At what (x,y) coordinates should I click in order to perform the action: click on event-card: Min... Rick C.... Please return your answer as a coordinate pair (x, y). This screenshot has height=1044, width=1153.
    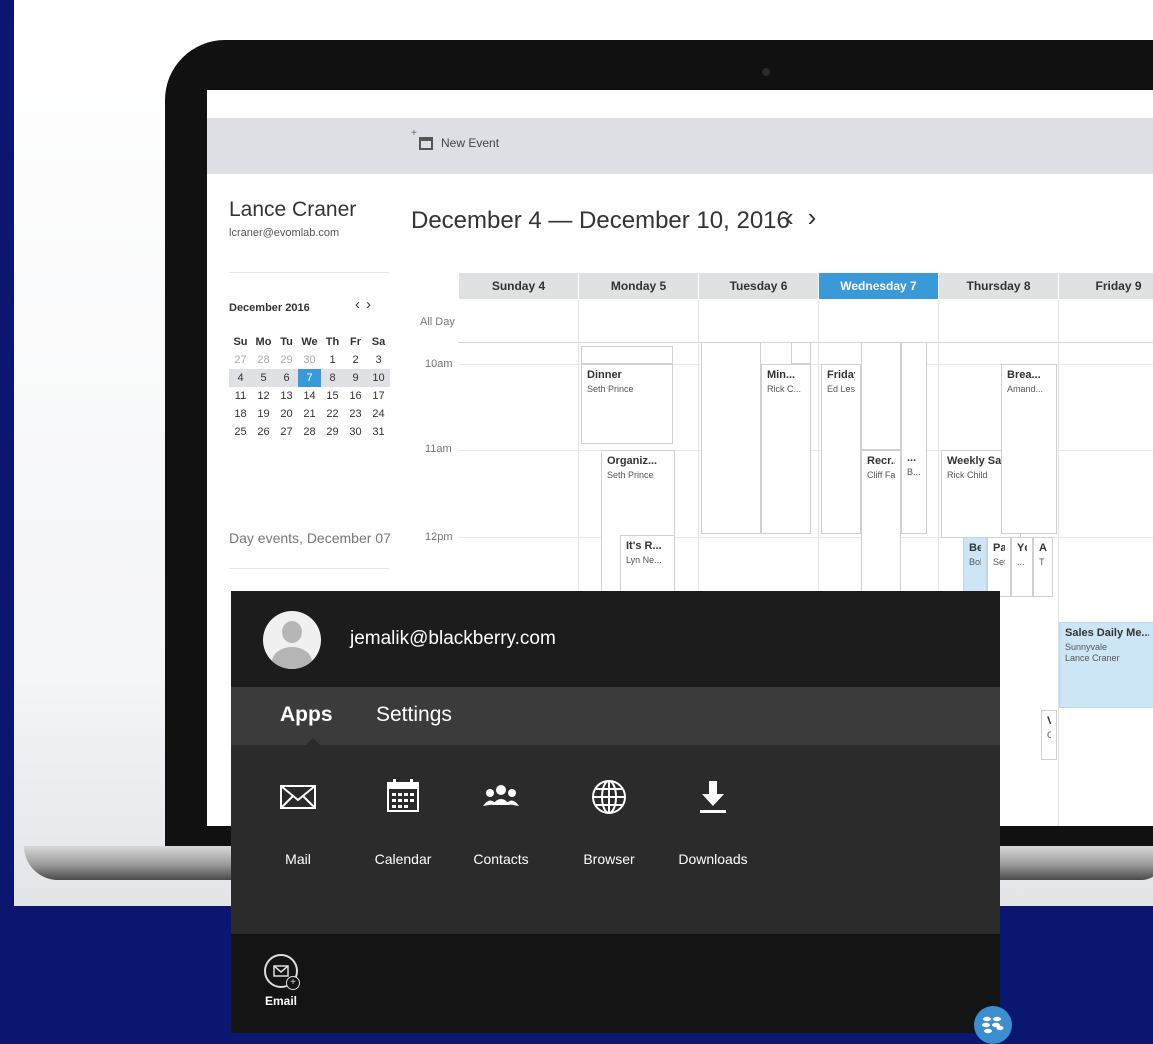
    Looking at the image, I should click on (786, 449).